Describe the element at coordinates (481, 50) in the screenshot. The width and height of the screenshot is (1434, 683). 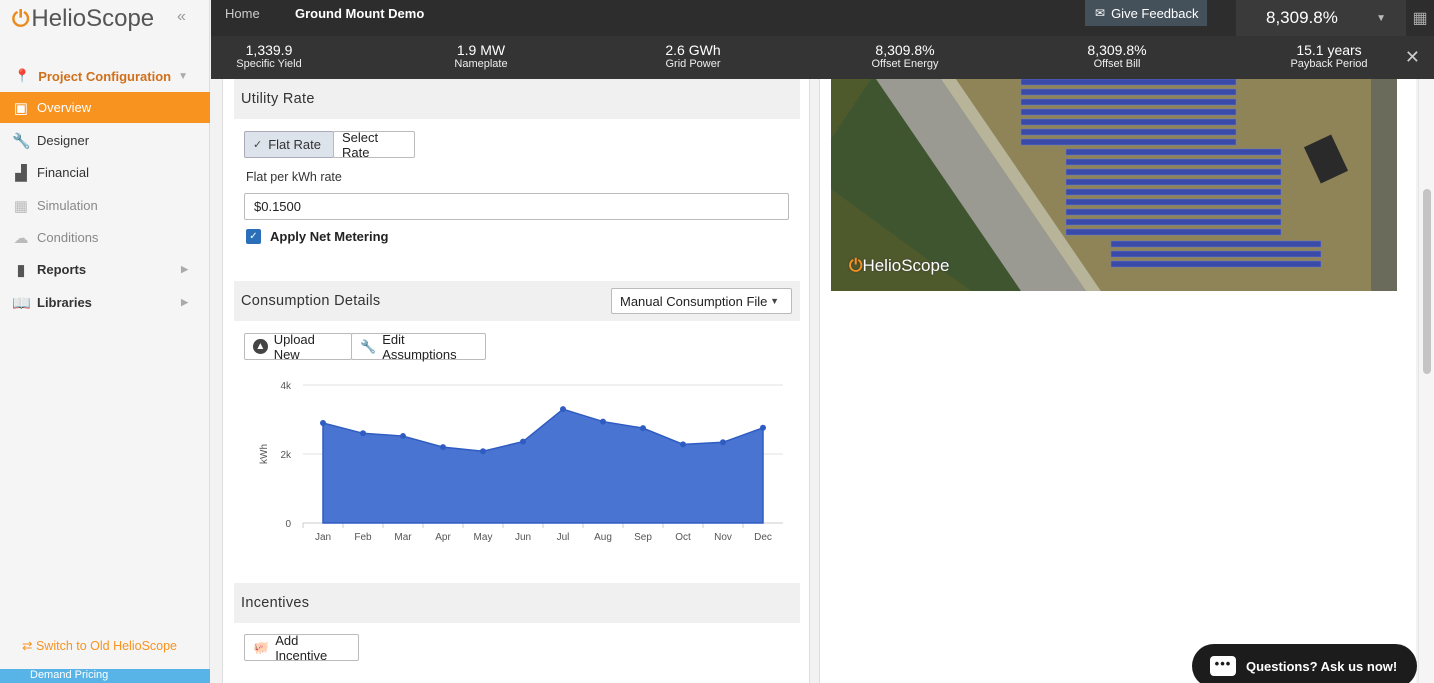
I see `metric-value: 1.9 MW` at that location.